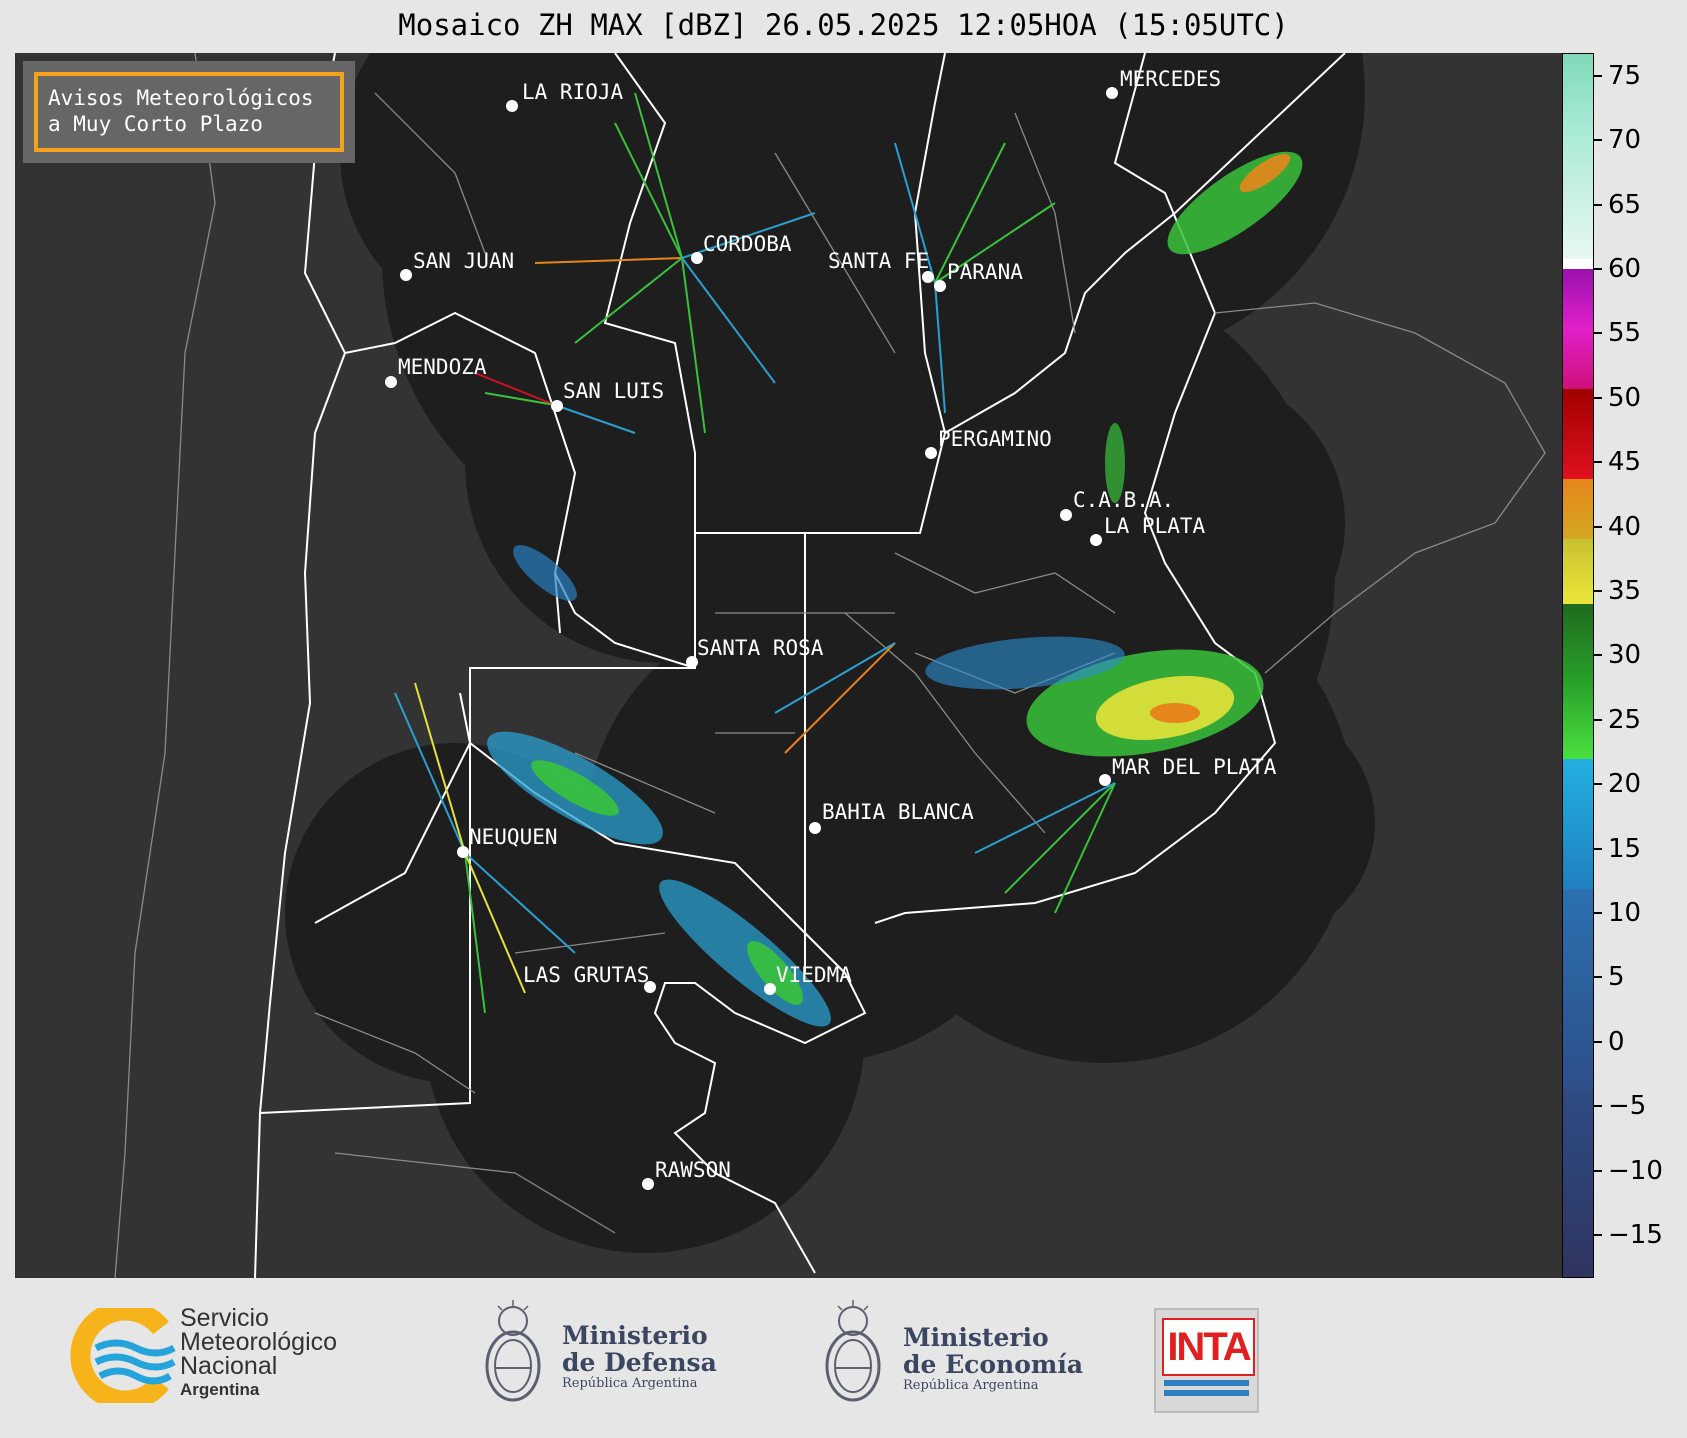 The width and height of the screenshot is (1687, 1438). I want to click on city-marker-san-luis, so click(557, 406).